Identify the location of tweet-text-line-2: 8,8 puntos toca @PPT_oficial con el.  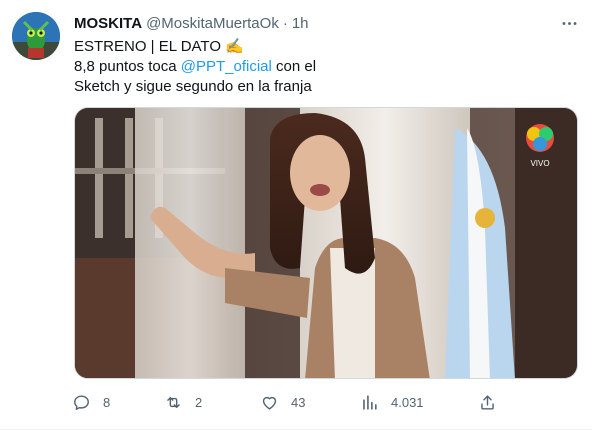
(324, 67).